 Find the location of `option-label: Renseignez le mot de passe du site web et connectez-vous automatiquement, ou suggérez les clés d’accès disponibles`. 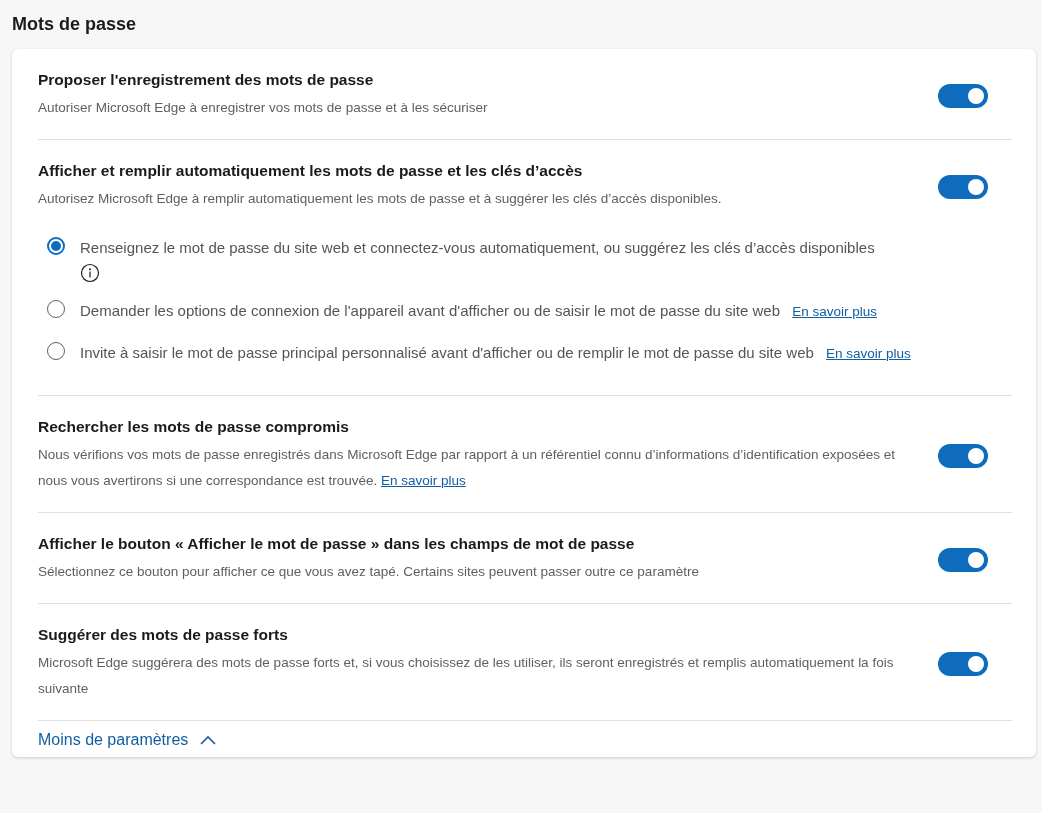

option-label: Renseignez le mot de passe du site web et connectez-vous automatiquement, ou suggérez les clés d’accès disponibles is located at coordinates (477, 247).